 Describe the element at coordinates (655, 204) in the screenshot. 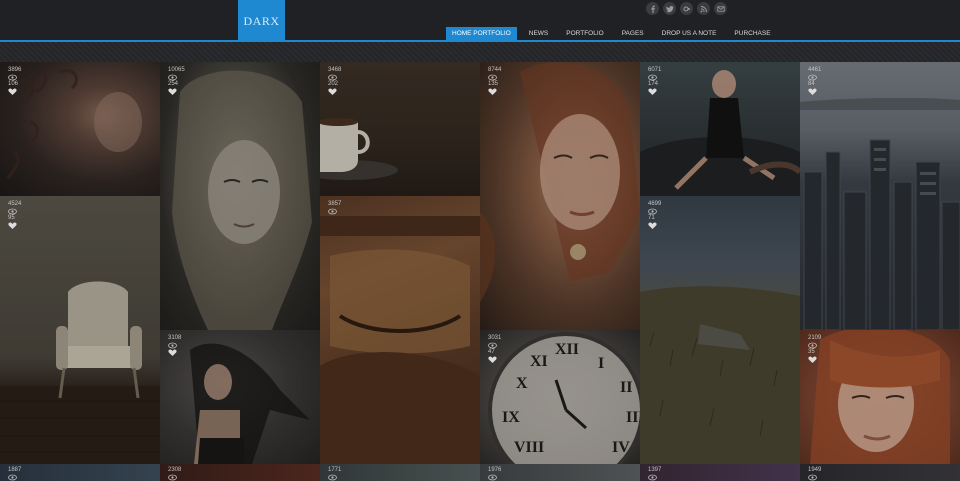

I see `view-count: 4699` at that location.